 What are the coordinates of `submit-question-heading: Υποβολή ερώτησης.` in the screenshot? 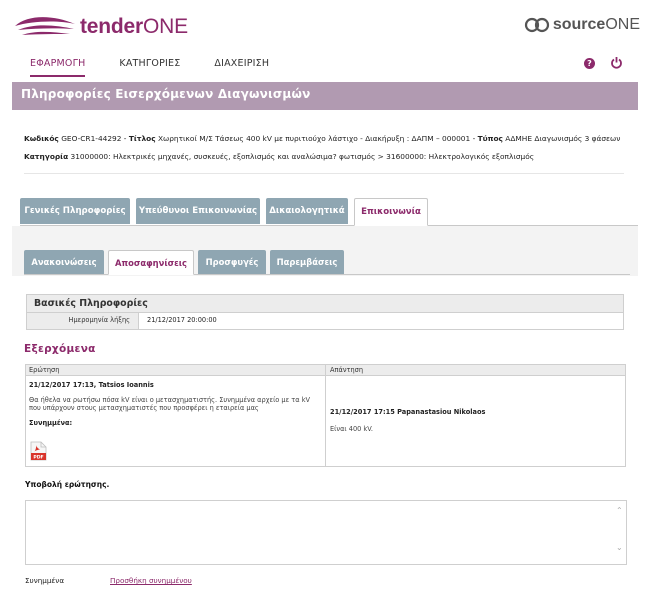 It's located at (67, 484).